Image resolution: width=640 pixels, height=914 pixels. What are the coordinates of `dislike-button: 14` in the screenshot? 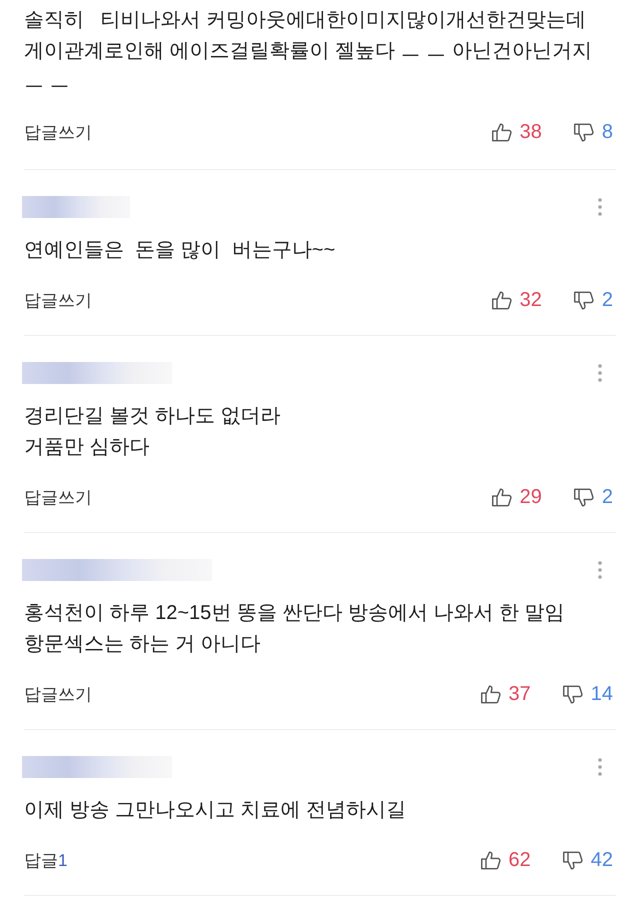 It's located at (587, 694).